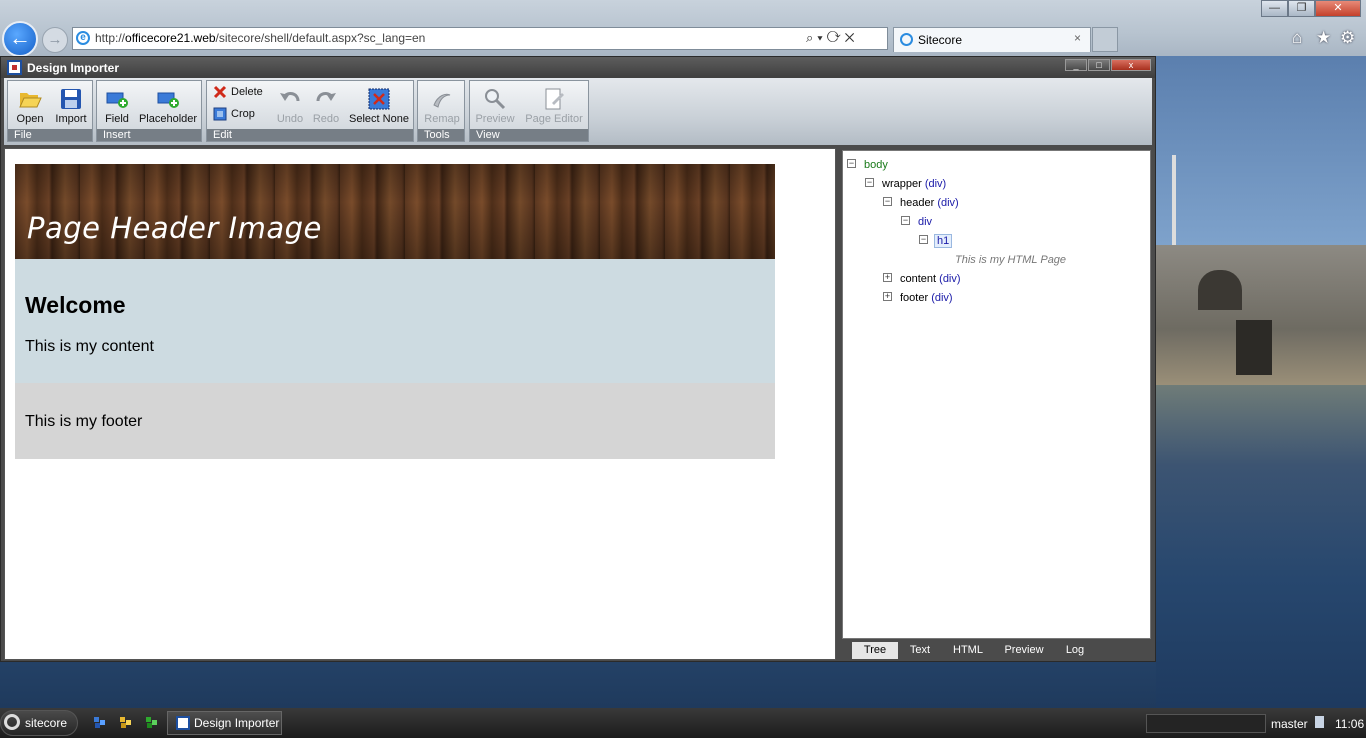 The image size is (1366, 738). What do you see at coordinates (50, 111) in the screenshot?
I see `ribbon-group-file: Open Import File` at bounding box center [50, 111].